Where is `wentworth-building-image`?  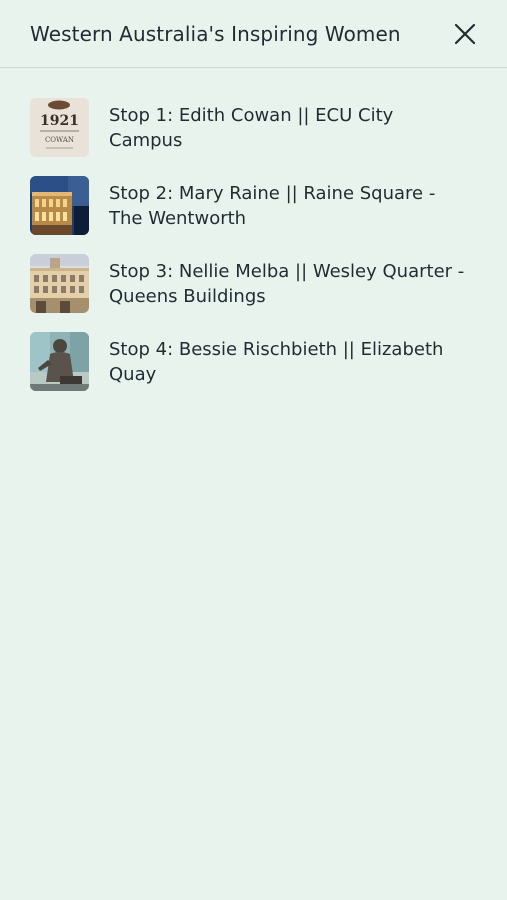 wentworth-building-image is located at coordinates (59, 205).